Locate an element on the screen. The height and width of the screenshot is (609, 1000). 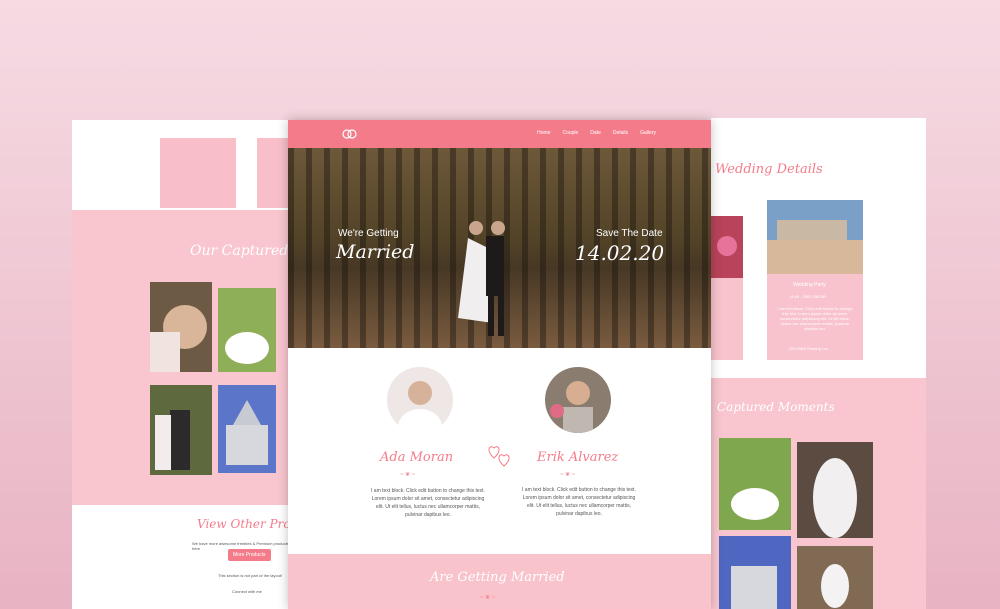
photo-kiss is located at coordinates (181, 327).